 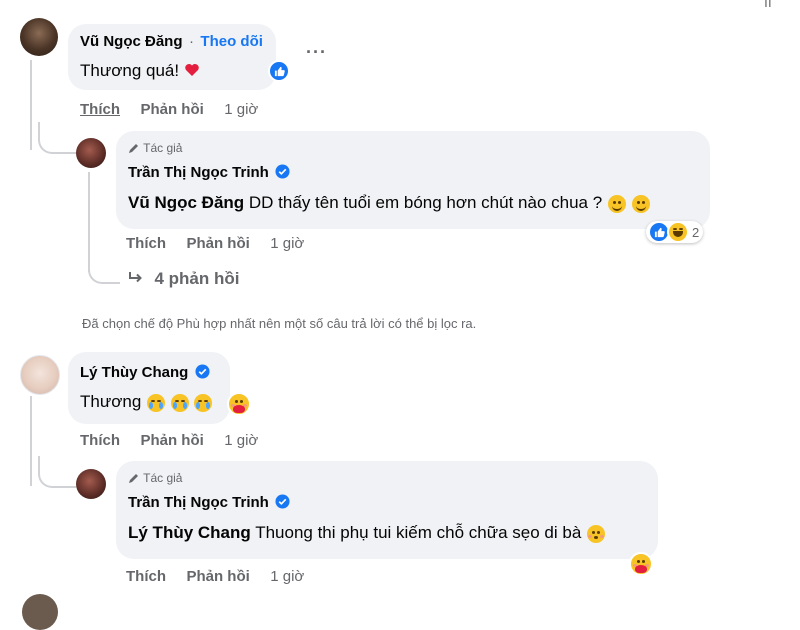 What do you see at coordinates (131, 41) in the screenshot?
I see `comment-author: Vũ Ngọc Đăng` at bounding box center [131, 41].